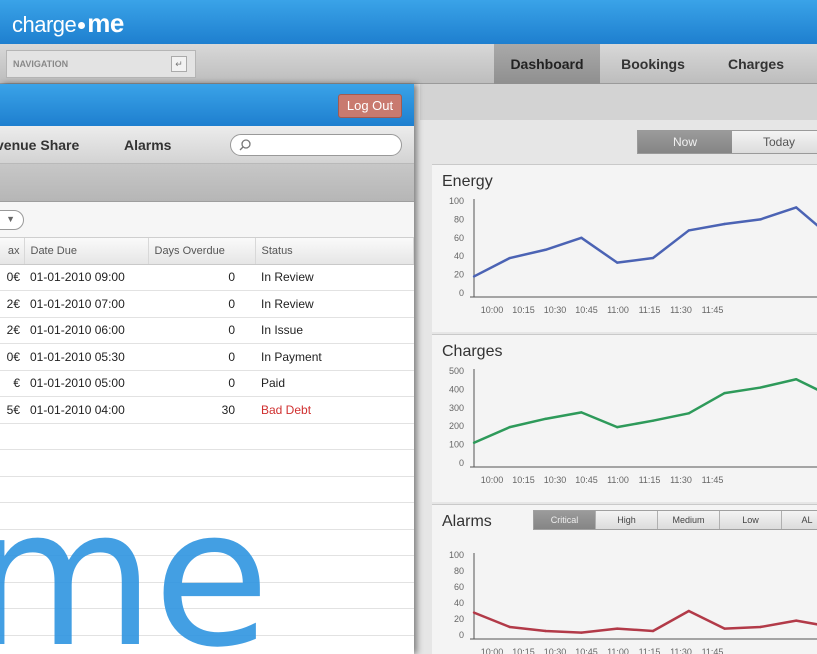 The image size is (817, 654). I want to click on table-row: 2€ 01-01-2010 06:00 0 In Issue, so click(207, 330).